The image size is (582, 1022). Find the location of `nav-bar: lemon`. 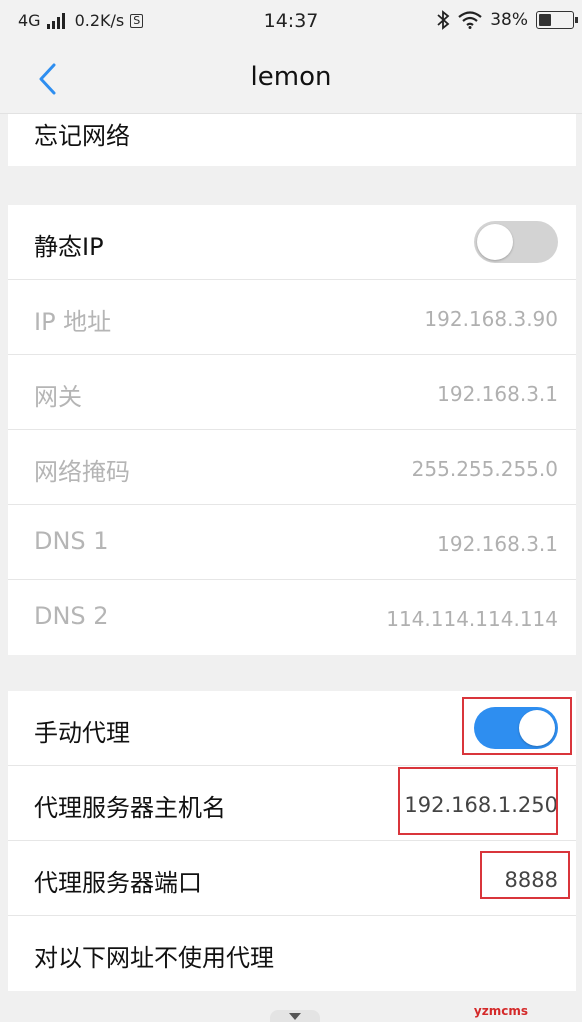

nav-bar: lemon is located at coordinates (291, 79).